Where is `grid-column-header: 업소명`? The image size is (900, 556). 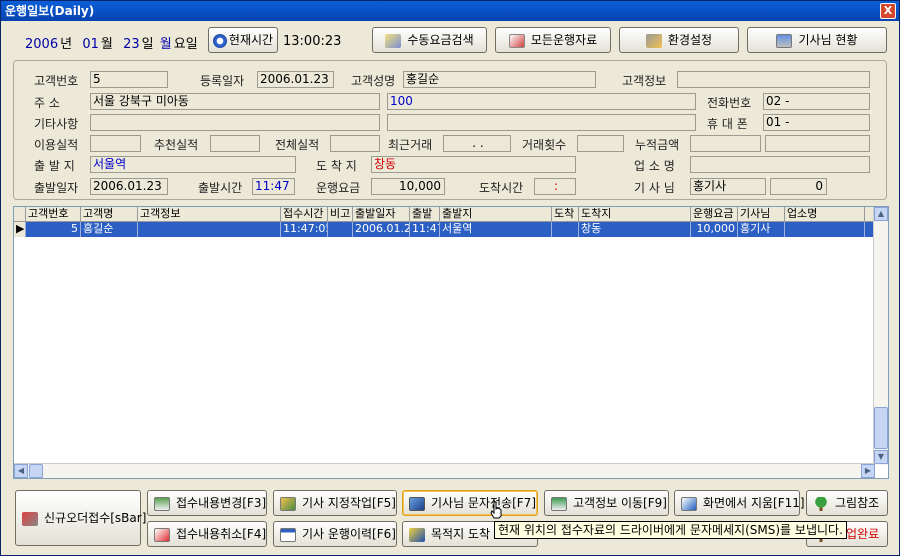
grid-column-header: 업소명 is located at coordinates (825, 214).